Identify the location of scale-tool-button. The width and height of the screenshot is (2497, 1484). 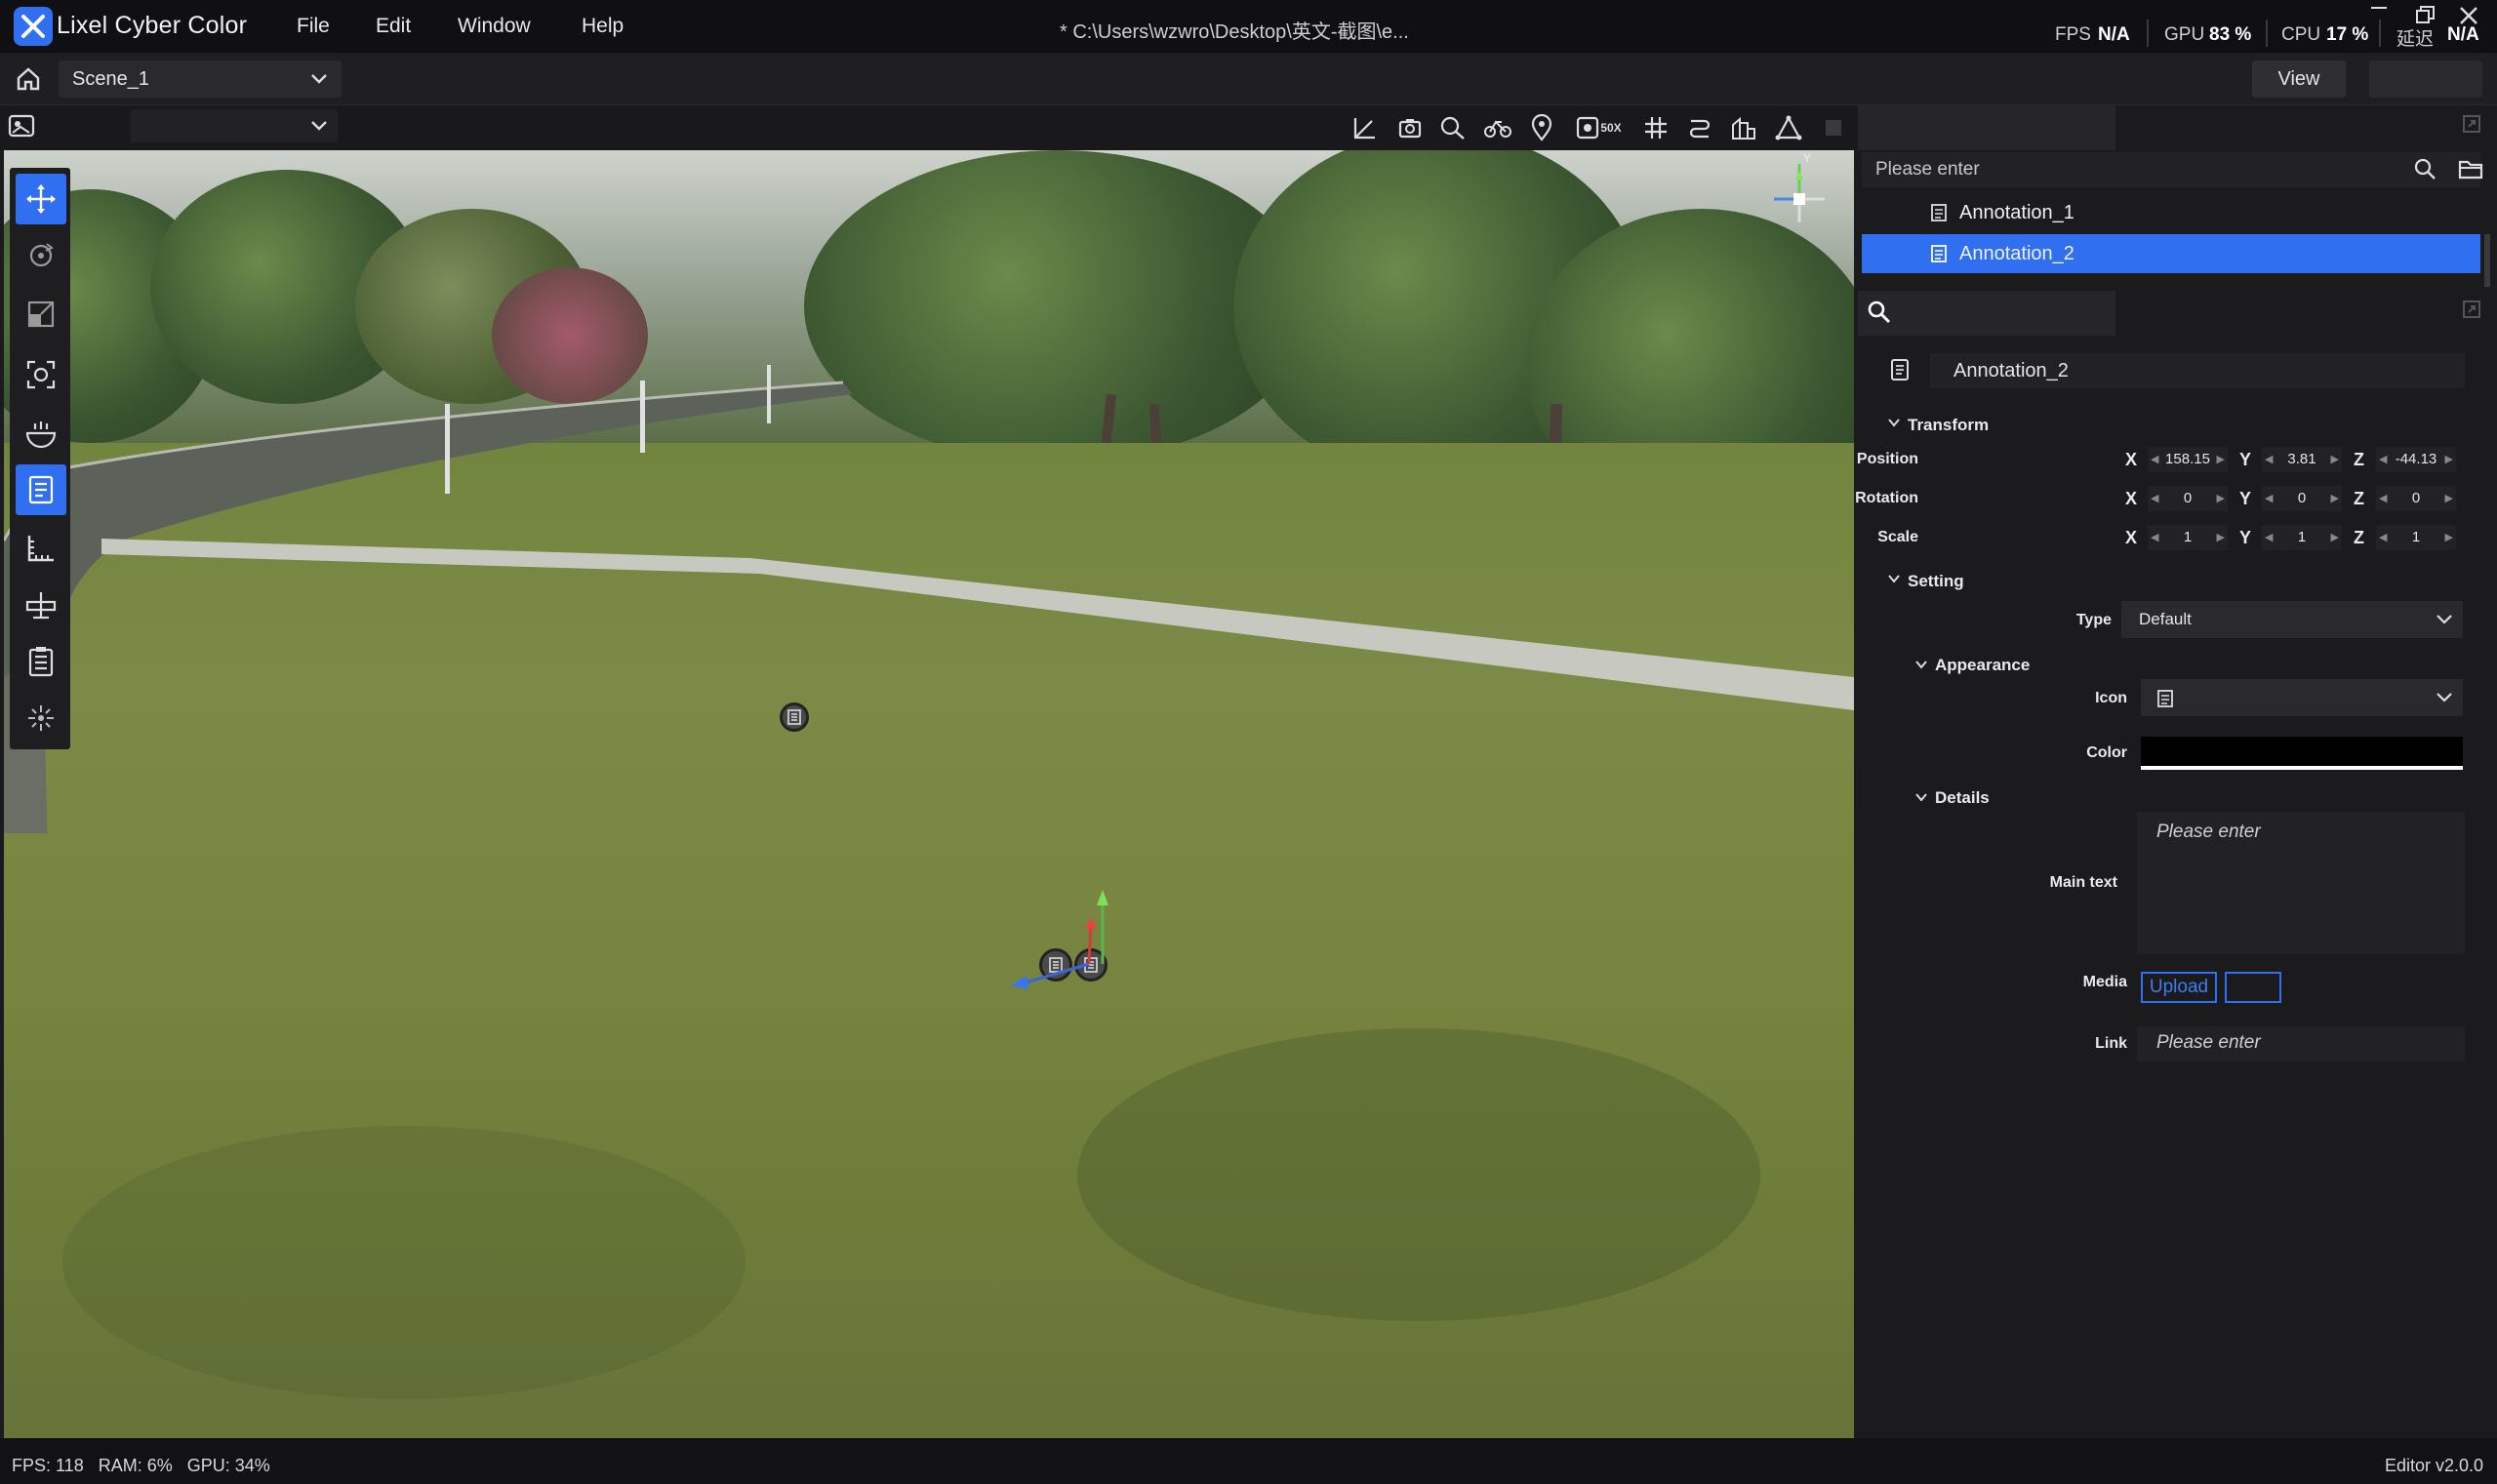
(41, 314).